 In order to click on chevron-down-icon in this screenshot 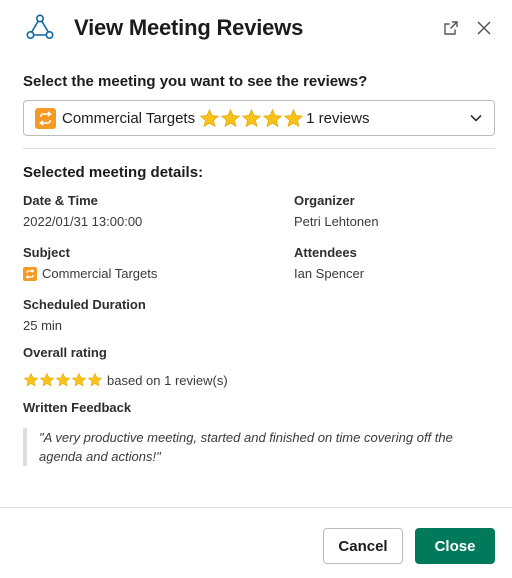, I will do `click(476, 120)`.